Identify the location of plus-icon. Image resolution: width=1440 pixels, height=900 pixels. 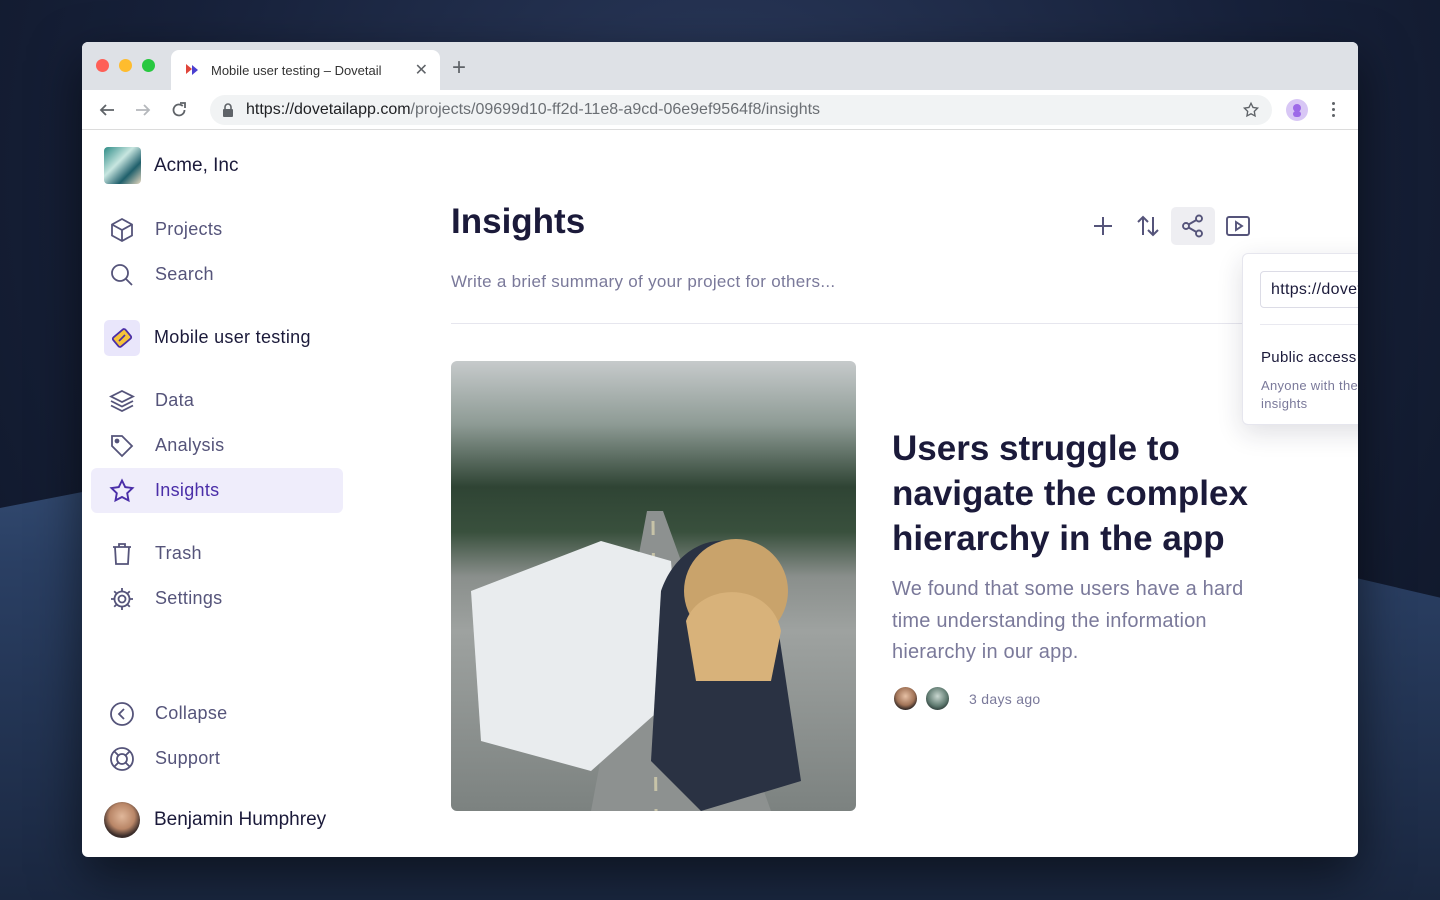
(1103, 226).